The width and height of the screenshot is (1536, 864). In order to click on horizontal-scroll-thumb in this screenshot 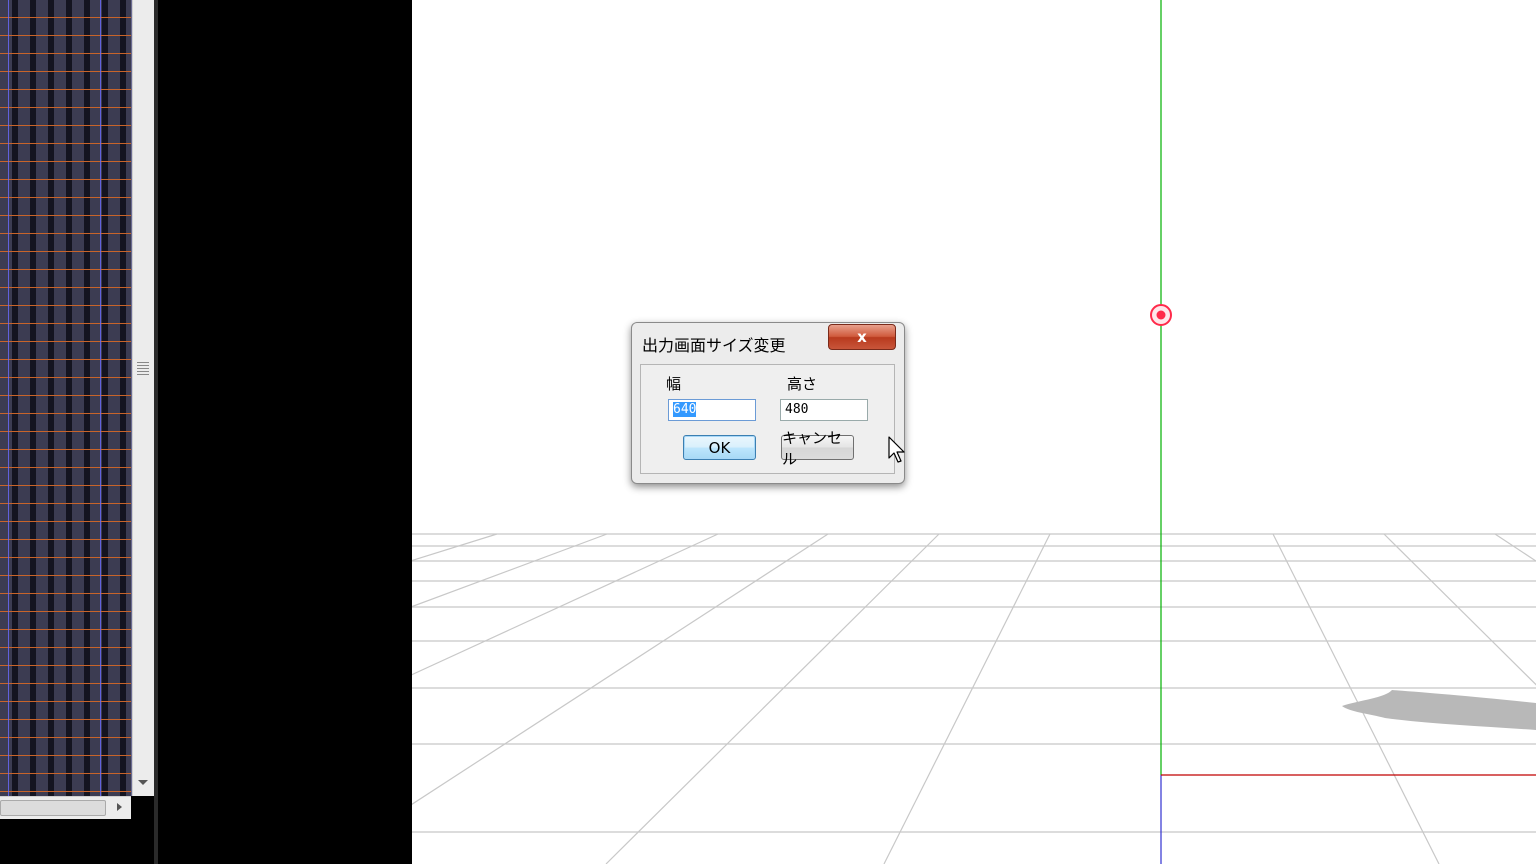, I will do `click(53, 808)`.